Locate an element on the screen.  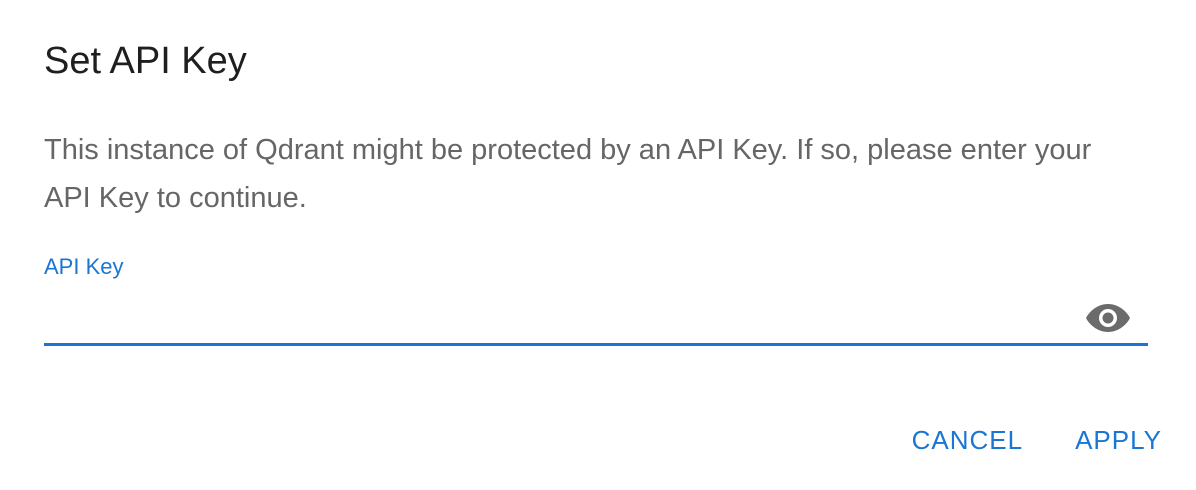
api-key-label: API Key is located at coordinates (84, 266).